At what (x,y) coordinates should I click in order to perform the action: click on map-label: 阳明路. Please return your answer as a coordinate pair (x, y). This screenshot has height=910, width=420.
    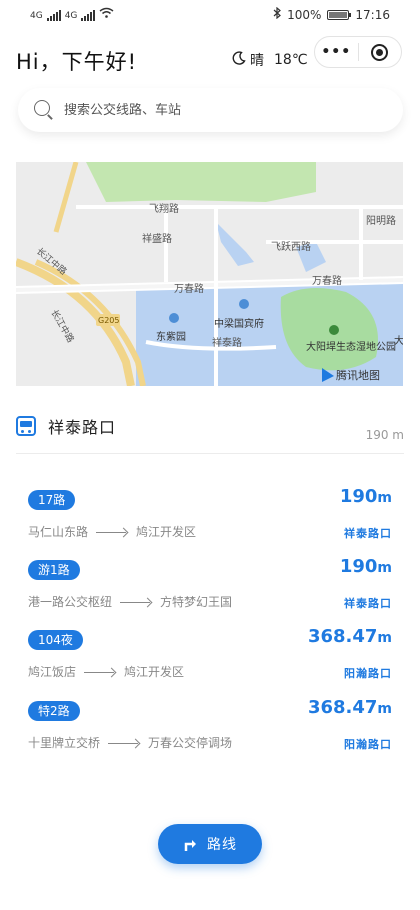
    Looking at the image, I should click on (381, 220).